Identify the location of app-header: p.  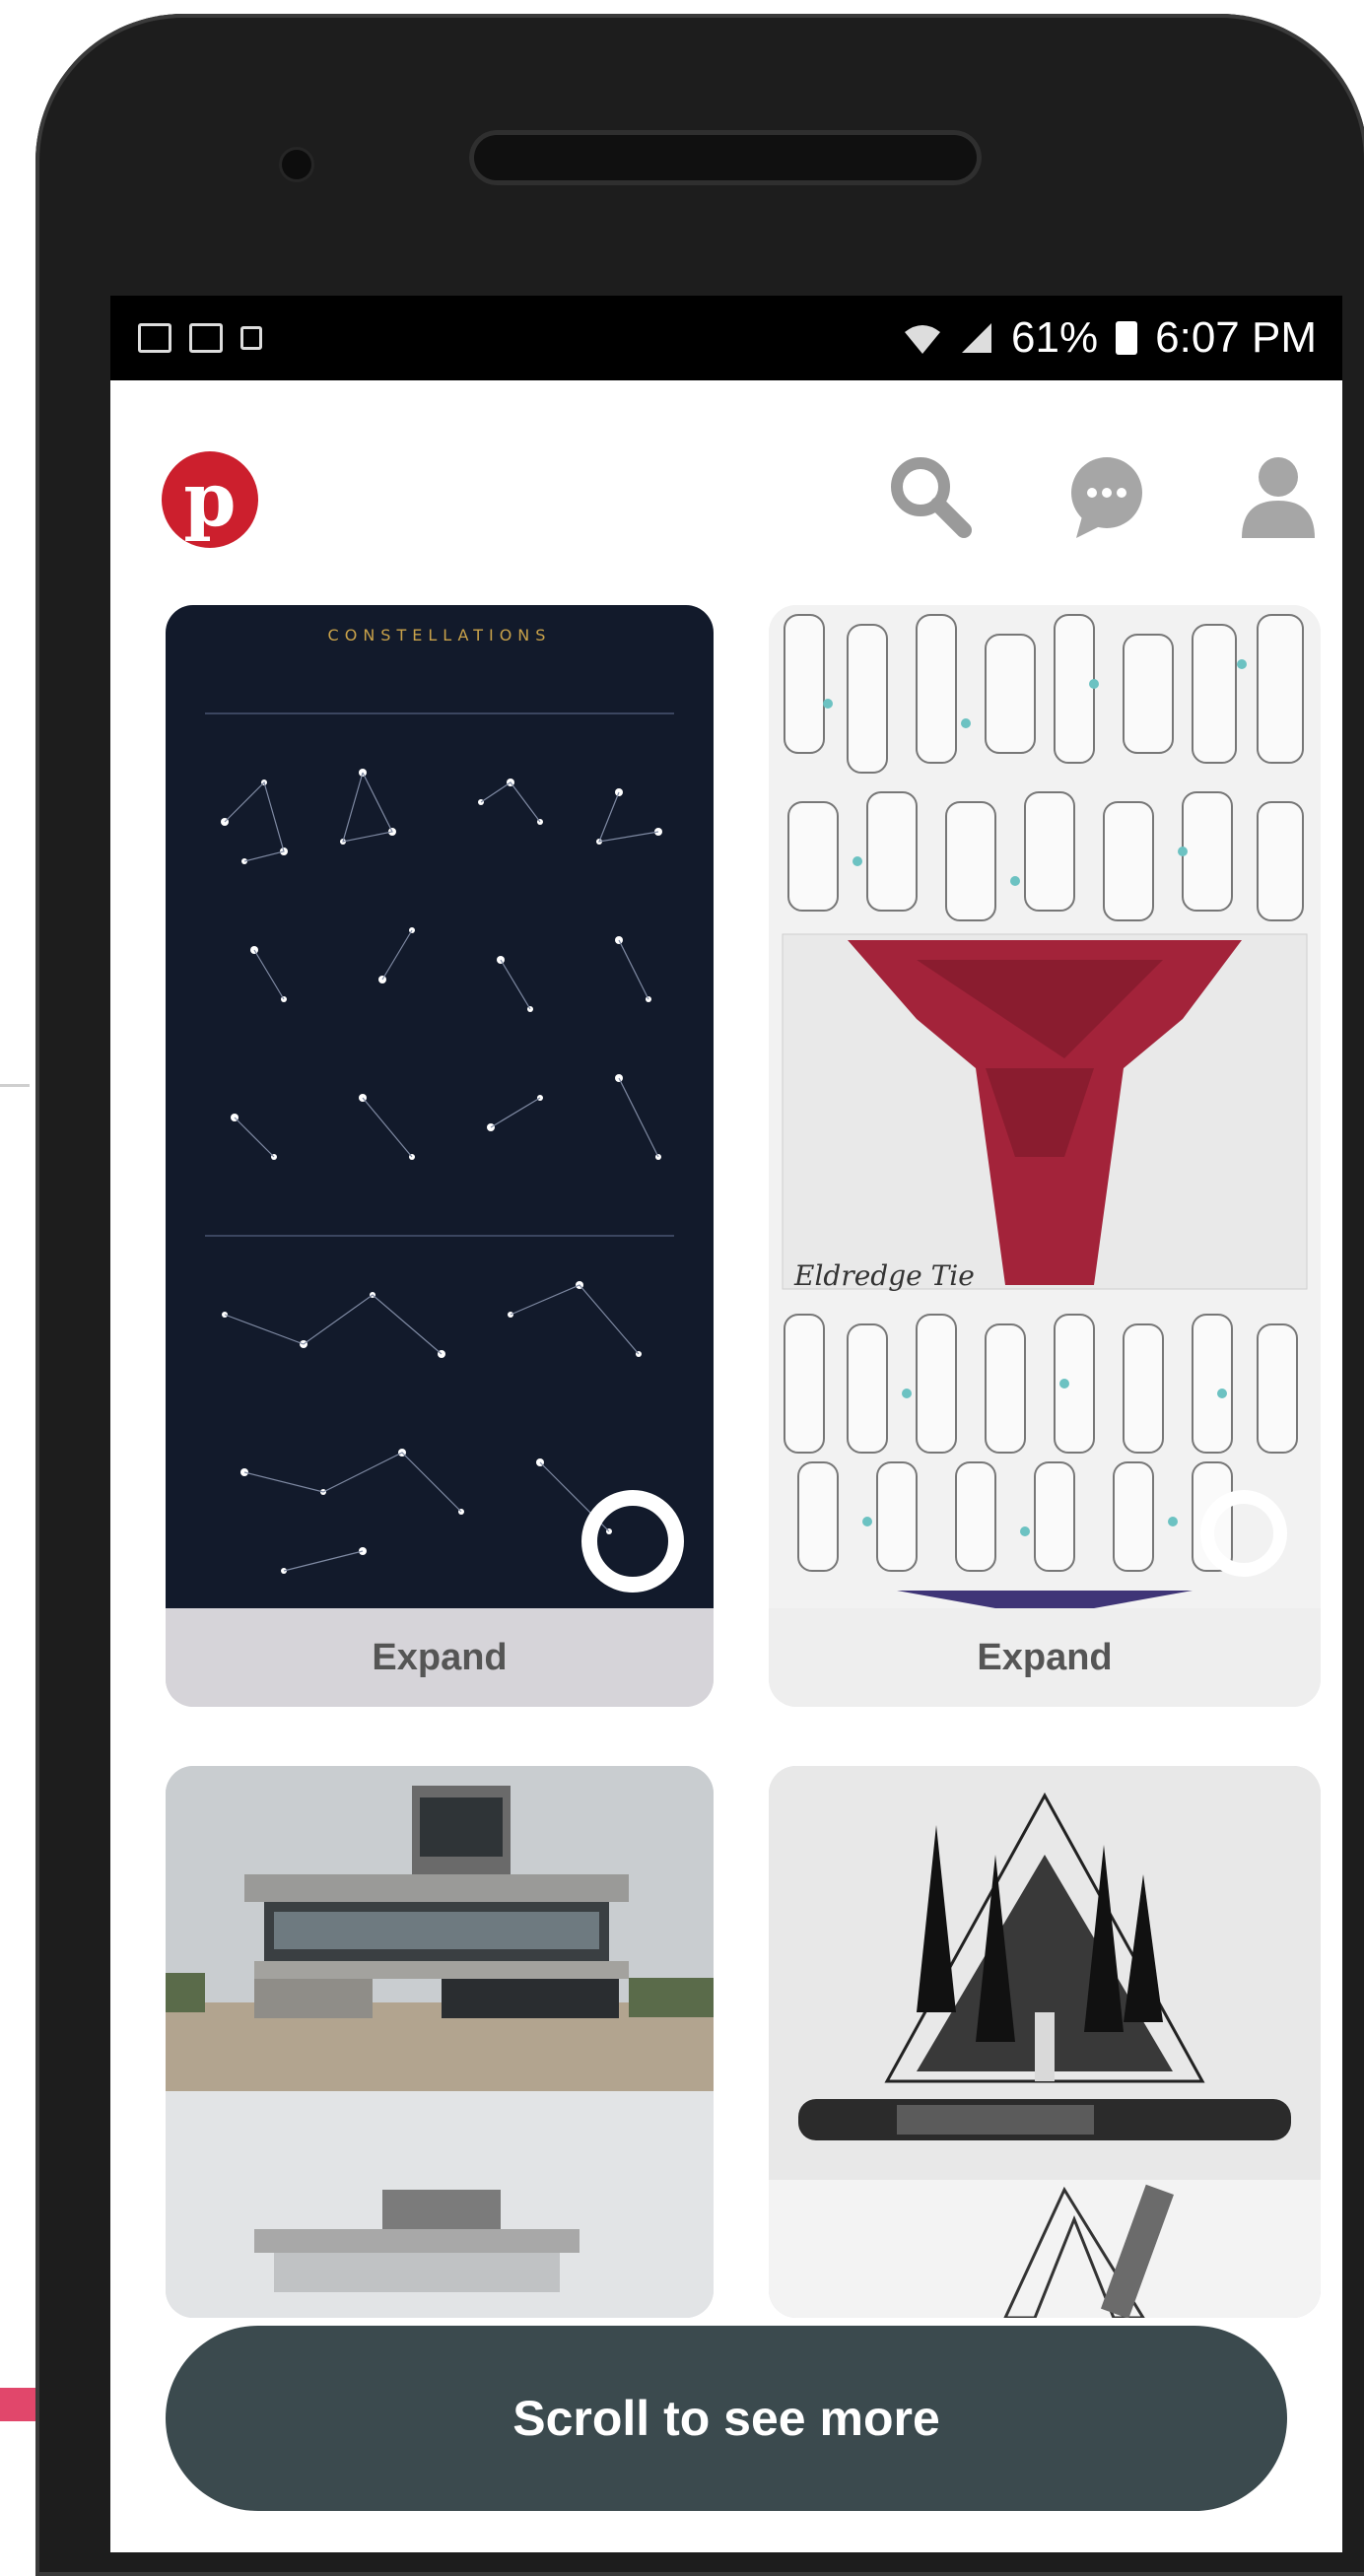
(726, 469).